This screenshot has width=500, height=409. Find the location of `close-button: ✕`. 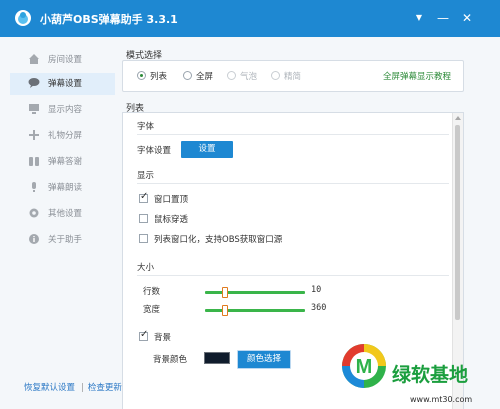

close-button: ✕ is located at coordinates (467, 18).